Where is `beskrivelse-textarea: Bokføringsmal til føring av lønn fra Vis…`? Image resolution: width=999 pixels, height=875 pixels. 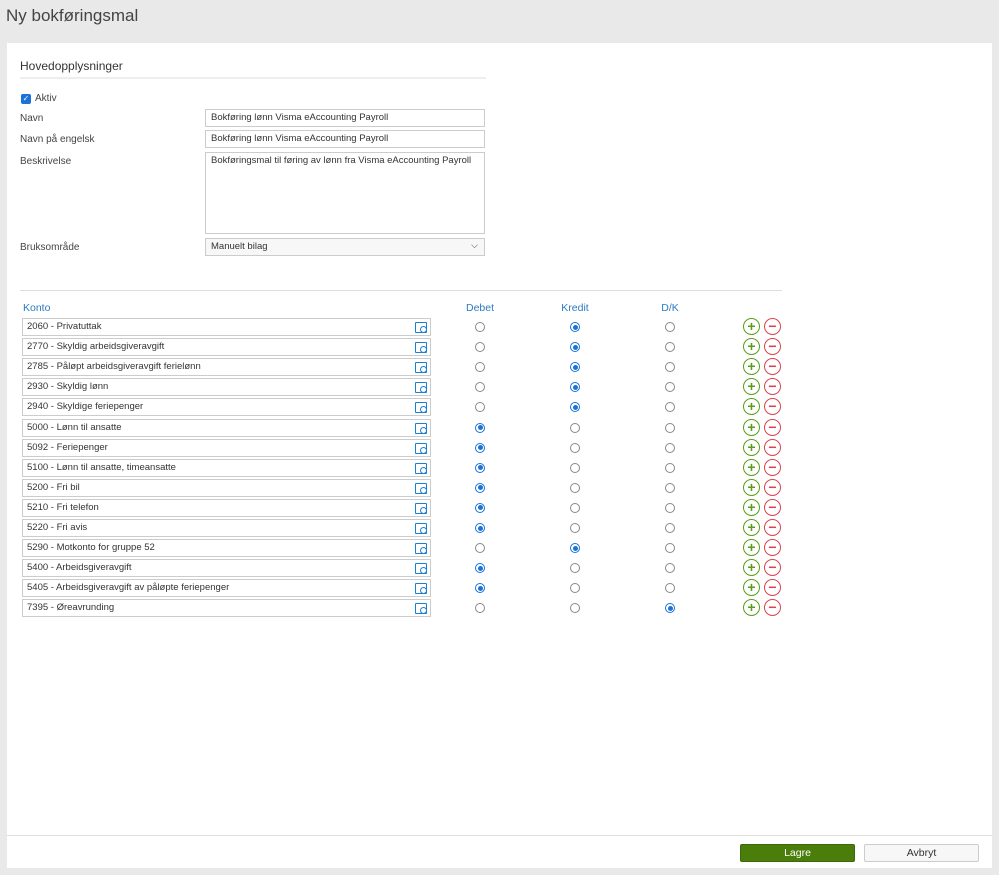 beskrivelse-textarea: Bokføringsmal til føring av lønn fra Vis… is located at coordinates (345, 193).